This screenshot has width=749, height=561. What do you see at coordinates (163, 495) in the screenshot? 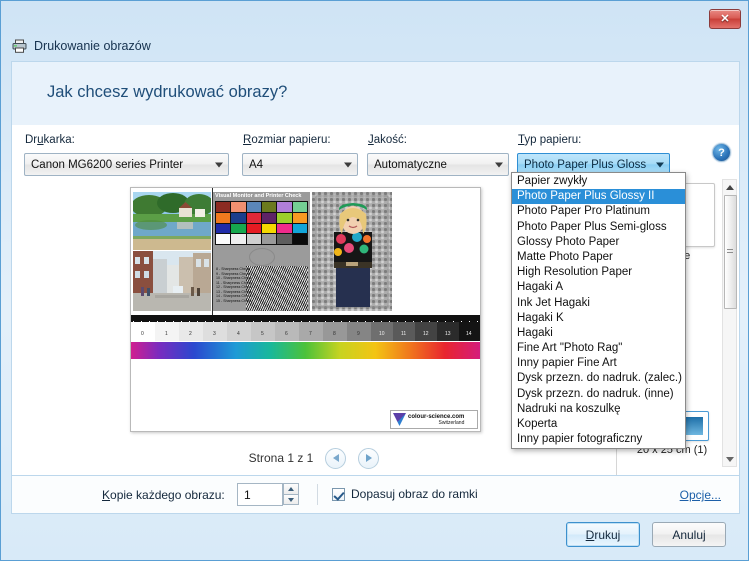
I see `copies-label: Kopie każdego obrazu:` at bounding box center [163, 495].